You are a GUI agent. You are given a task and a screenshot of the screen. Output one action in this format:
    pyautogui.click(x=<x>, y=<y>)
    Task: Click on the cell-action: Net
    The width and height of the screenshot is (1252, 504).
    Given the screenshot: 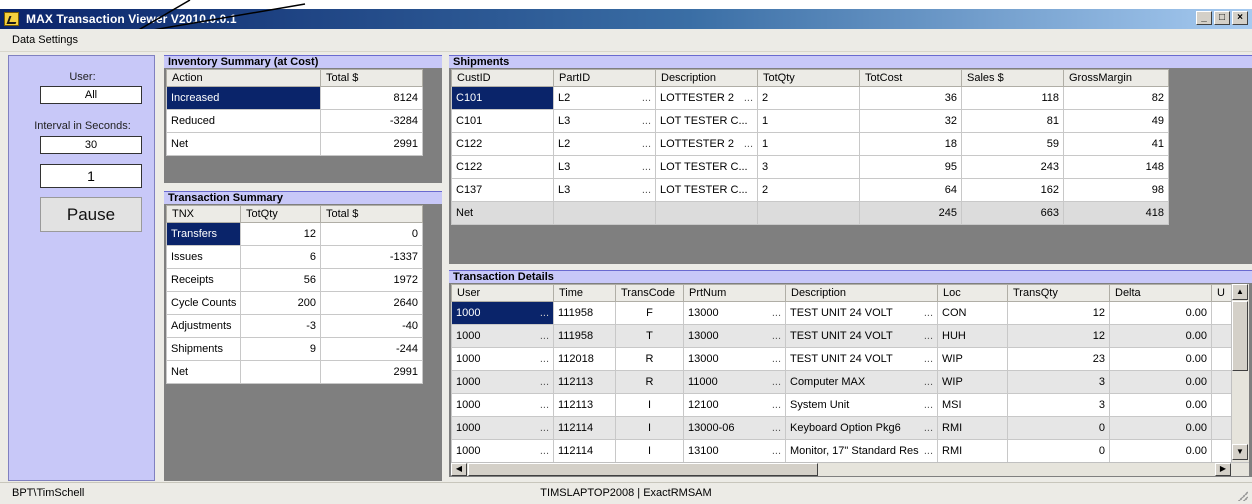 What is the action you would take?
    pyautogui.click(x=243, y=144)
    